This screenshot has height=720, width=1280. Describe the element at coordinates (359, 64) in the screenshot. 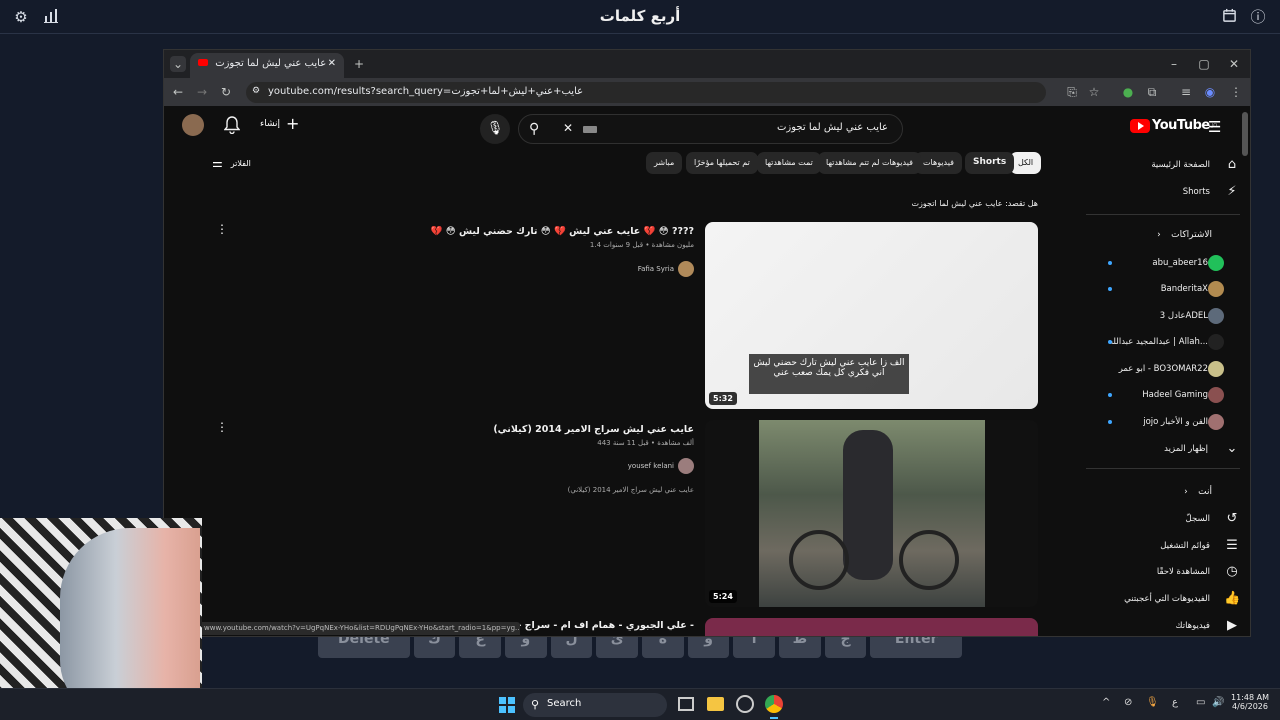

I see `new-tab-icon: +` at that location.